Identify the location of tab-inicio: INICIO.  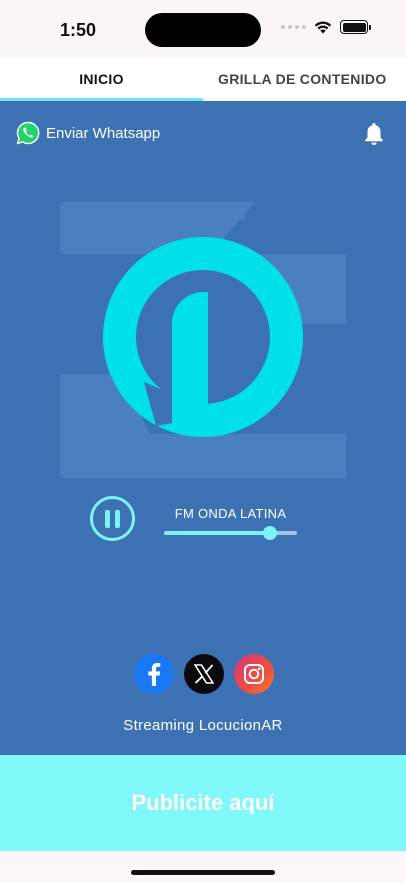
(101, 79).